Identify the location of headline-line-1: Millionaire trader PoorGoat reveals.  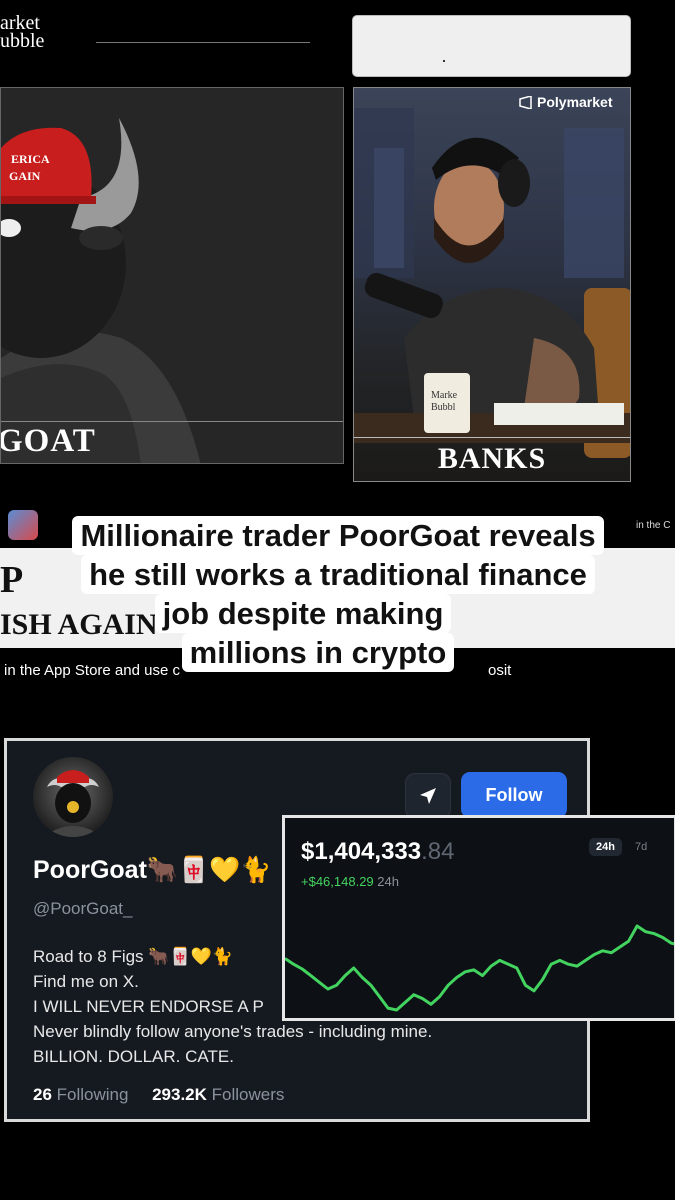
(338, 535).